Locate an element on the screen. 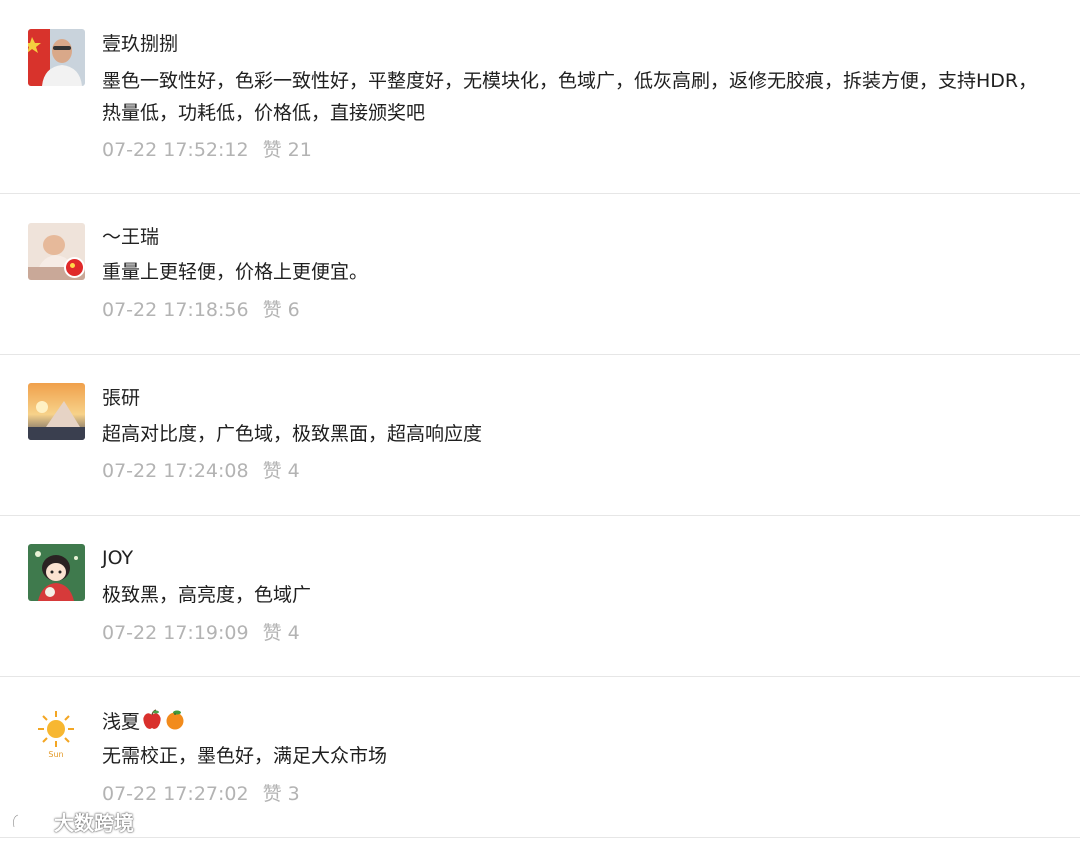  tangerine-emoji-icon is located at coordinates (175, 723).